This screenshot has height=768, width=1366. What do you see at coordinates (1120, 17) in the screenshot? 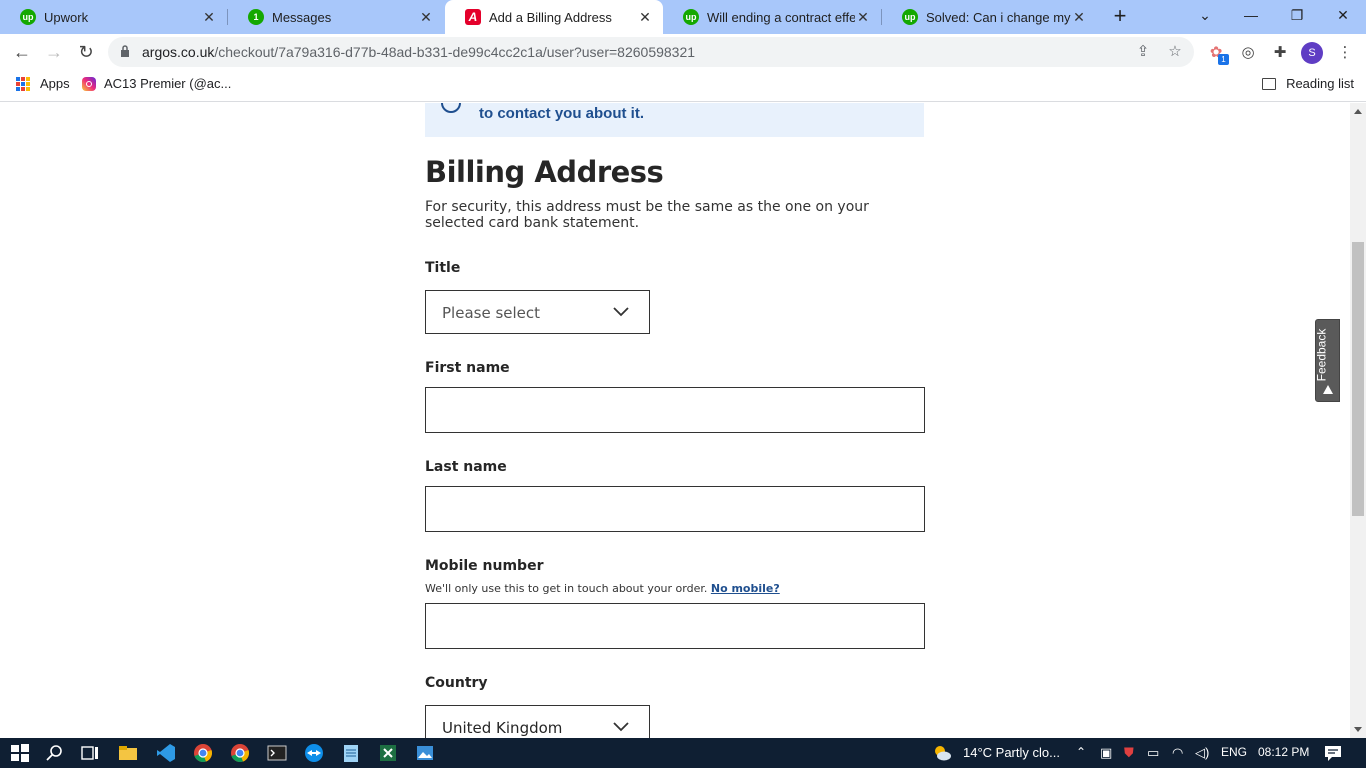
I see `new-tab-button: +` at bounding box center [1120, 17].